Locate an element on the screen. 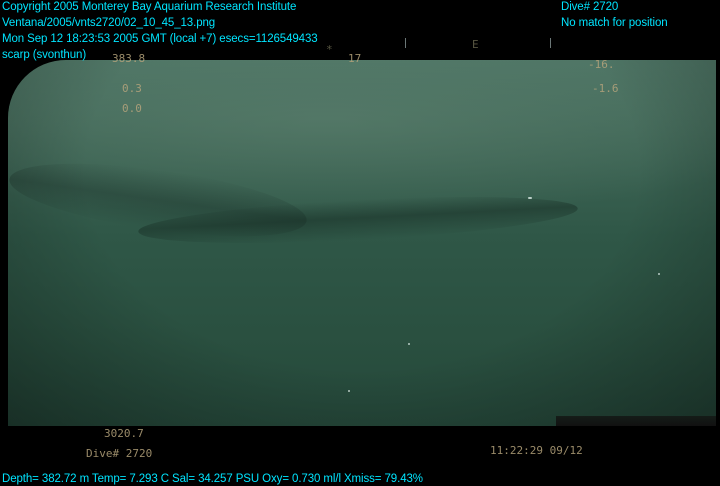 The image size is (720, 486). camera-value-2: 0.3 is located at coordinates (132, 88).